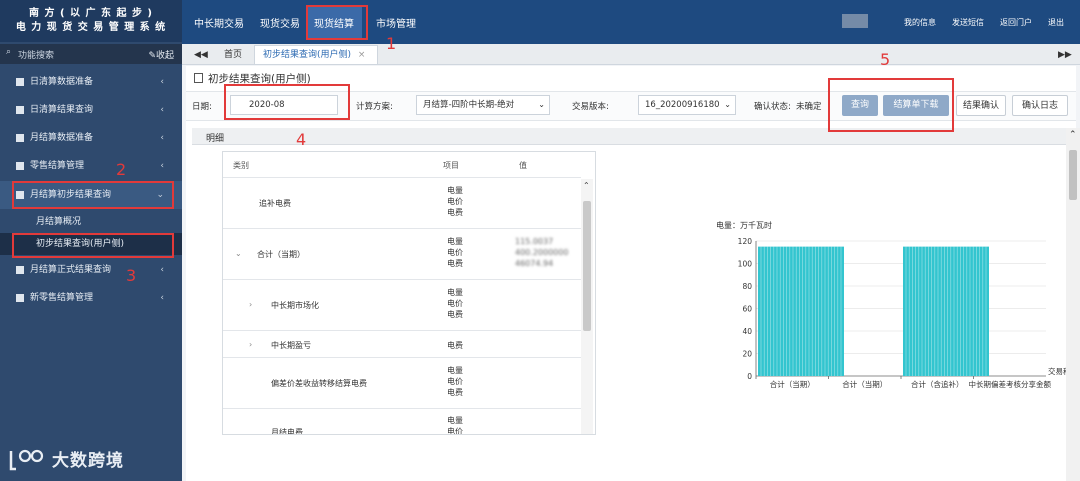 The image size is (1080, 481). I want to click on page-scrollbar: ⌃, so click(1073, 304).